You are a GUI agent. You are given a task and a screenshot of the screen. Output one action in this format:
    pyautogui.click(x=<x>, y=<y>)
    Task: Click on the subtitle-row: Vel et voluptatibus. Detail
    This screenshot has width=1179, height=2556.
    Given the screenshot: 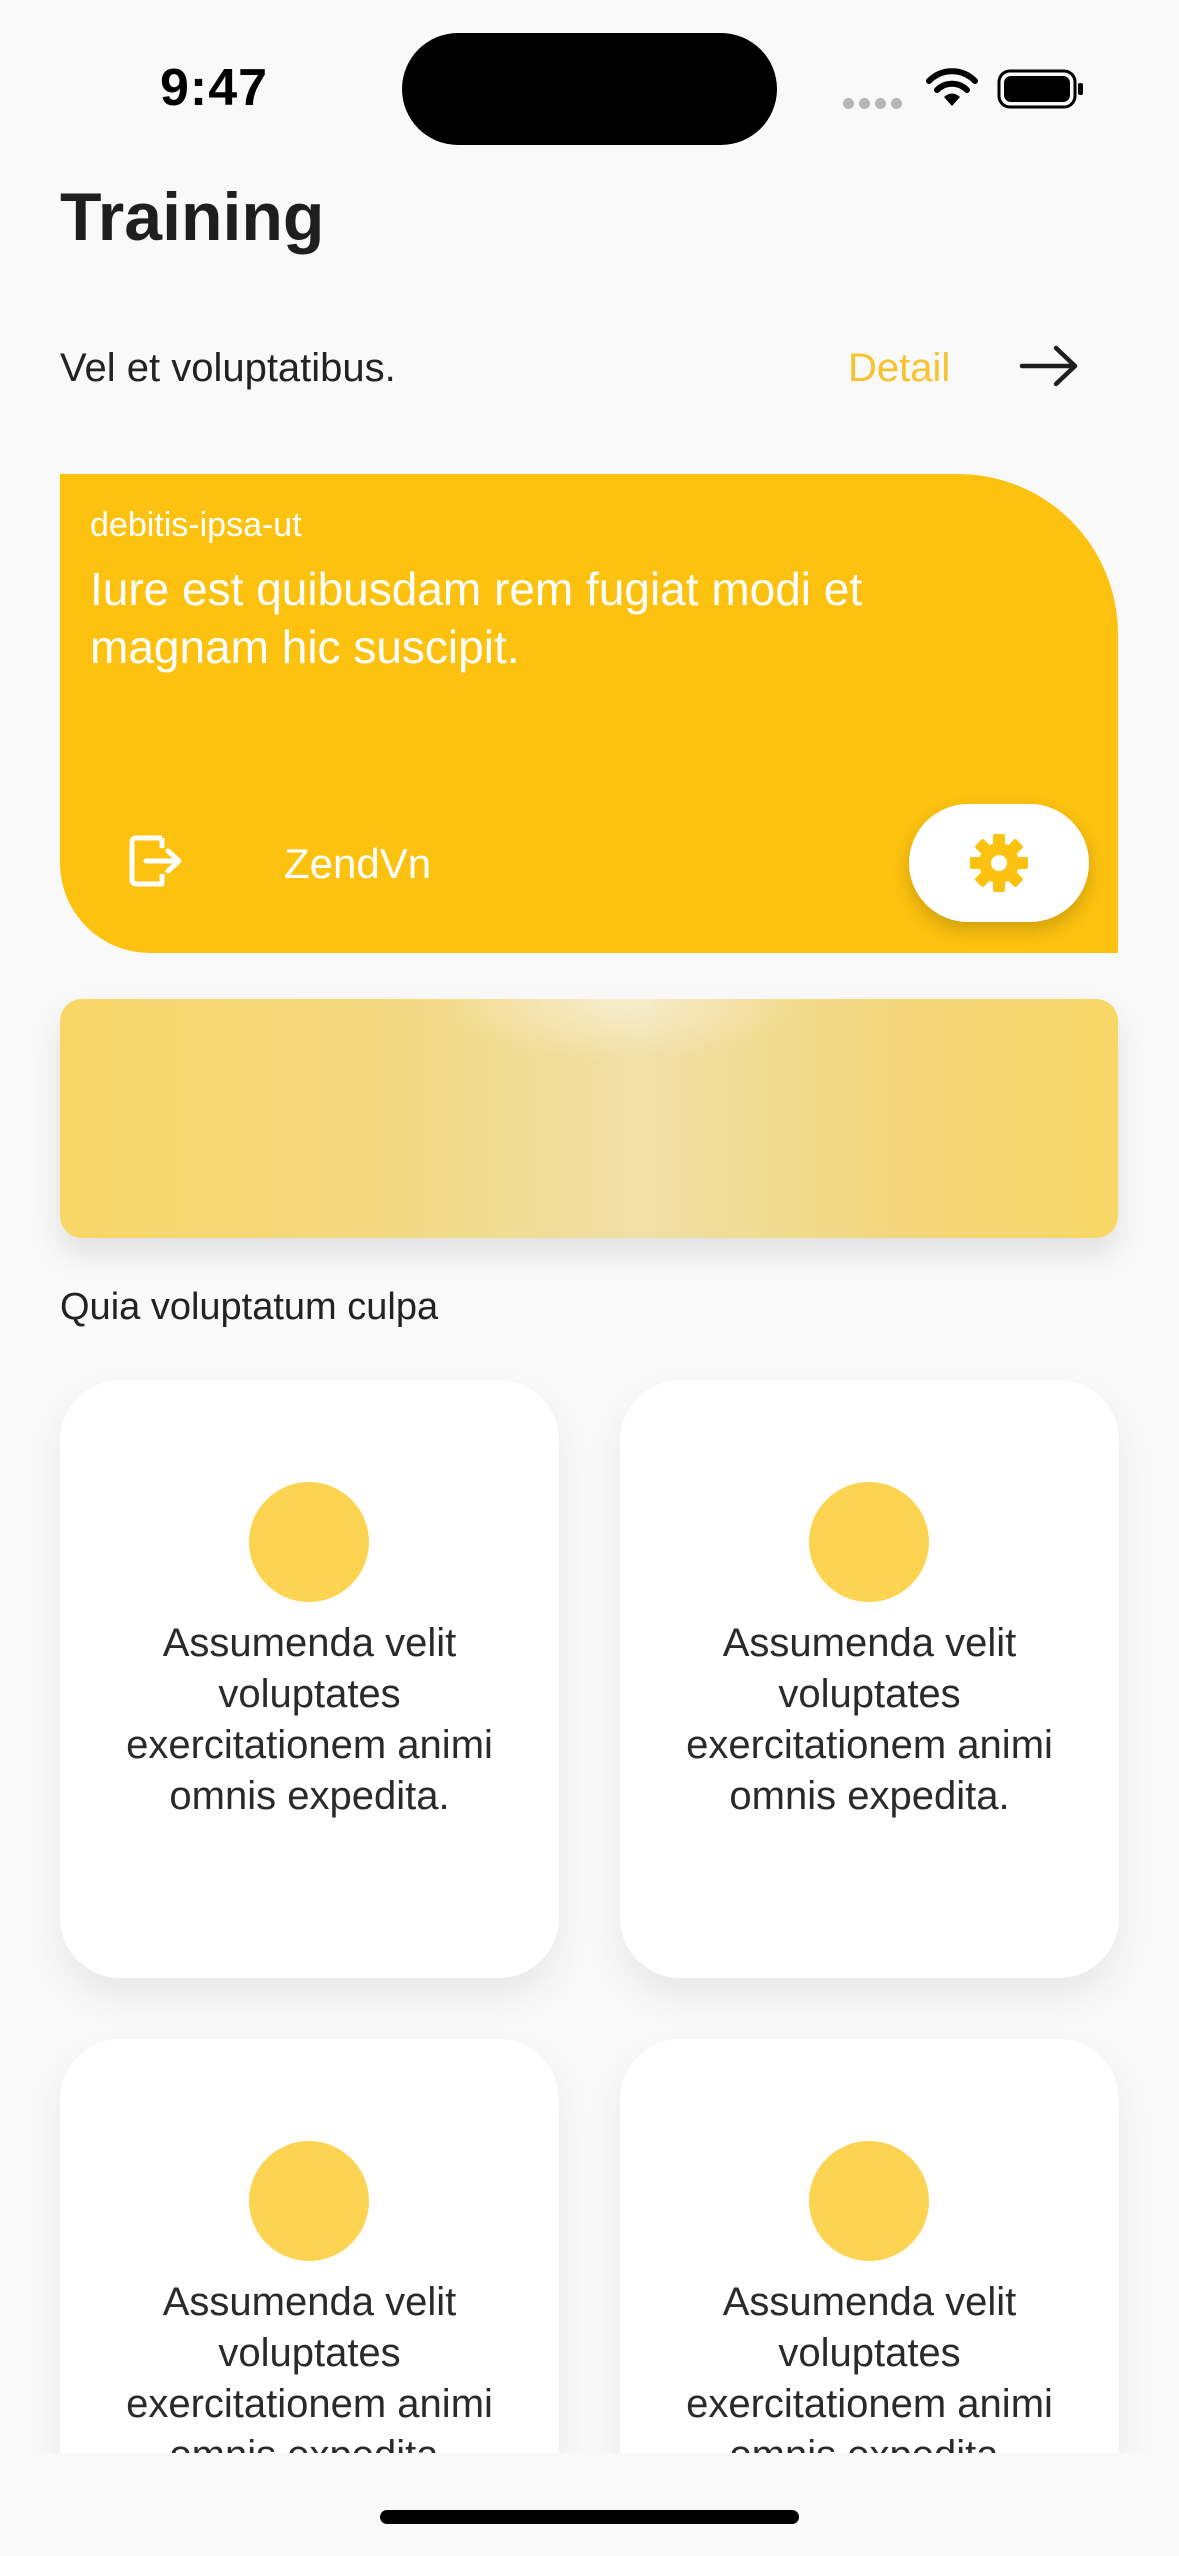 What is the action you would take?
    pyautogui.click(x=570, y=370)
    